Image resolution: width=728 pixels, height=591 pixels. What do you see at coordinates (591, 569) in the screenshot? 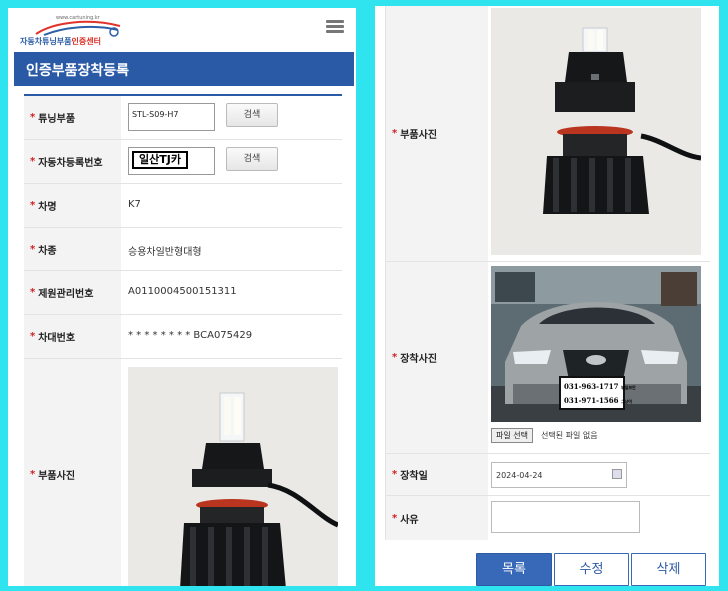
I see `edit-button: 수정` at bounding box center [591, 569].